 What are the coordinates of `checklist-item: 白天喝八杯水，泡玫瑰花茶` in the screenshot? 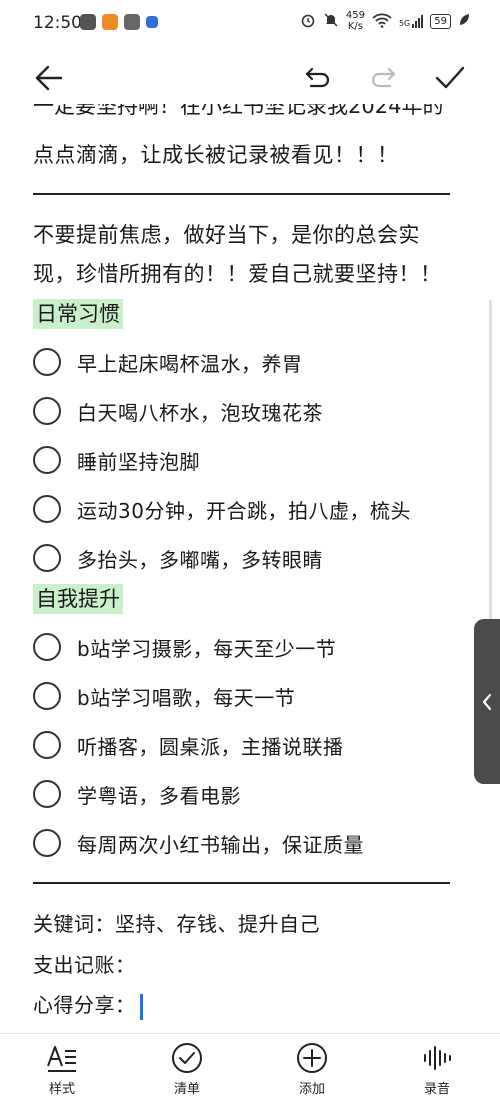 It's located at (178, 411).